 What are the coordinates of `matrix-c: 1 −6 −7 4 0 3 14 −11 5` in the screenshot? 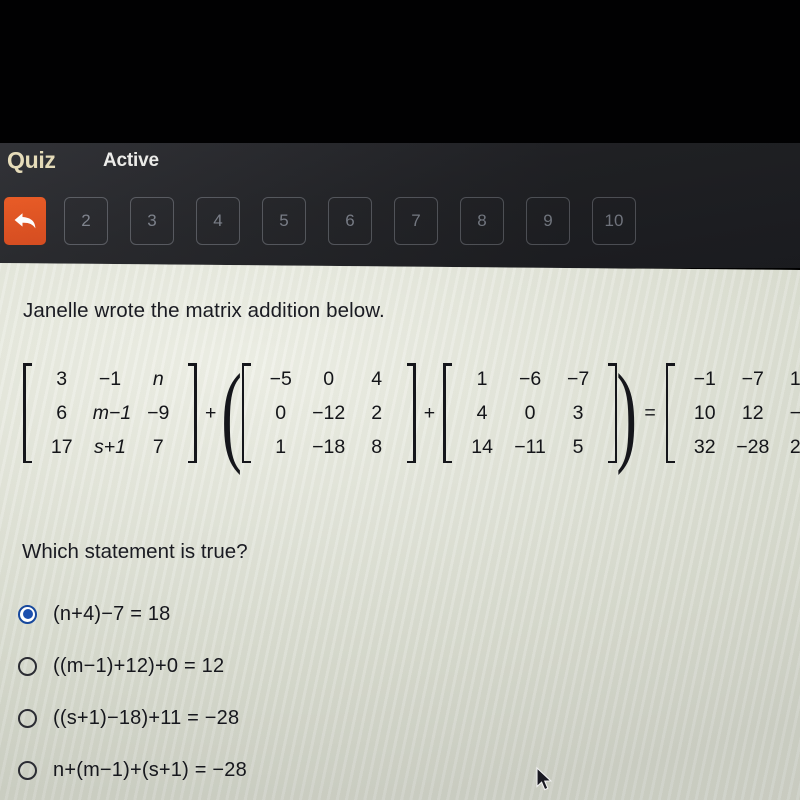 It's located at (530, 413).